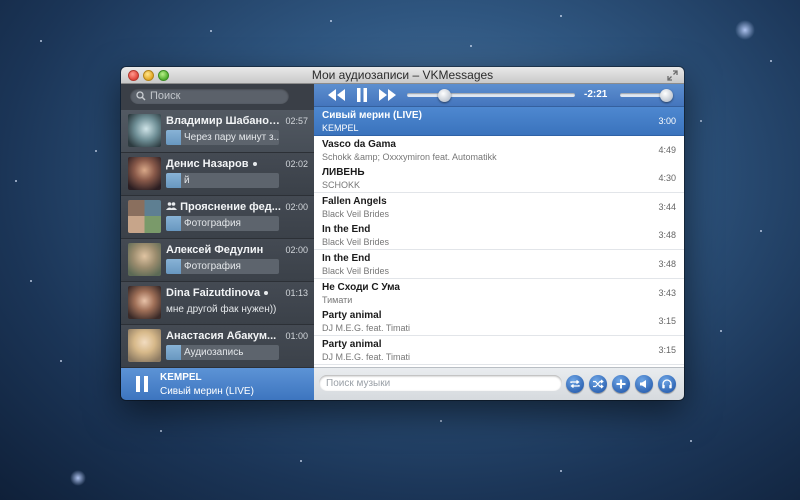  What do you see at coordinates (171, 206) in the screenshot?
I see `group-chat-icon` at bounding box center [171, 206].